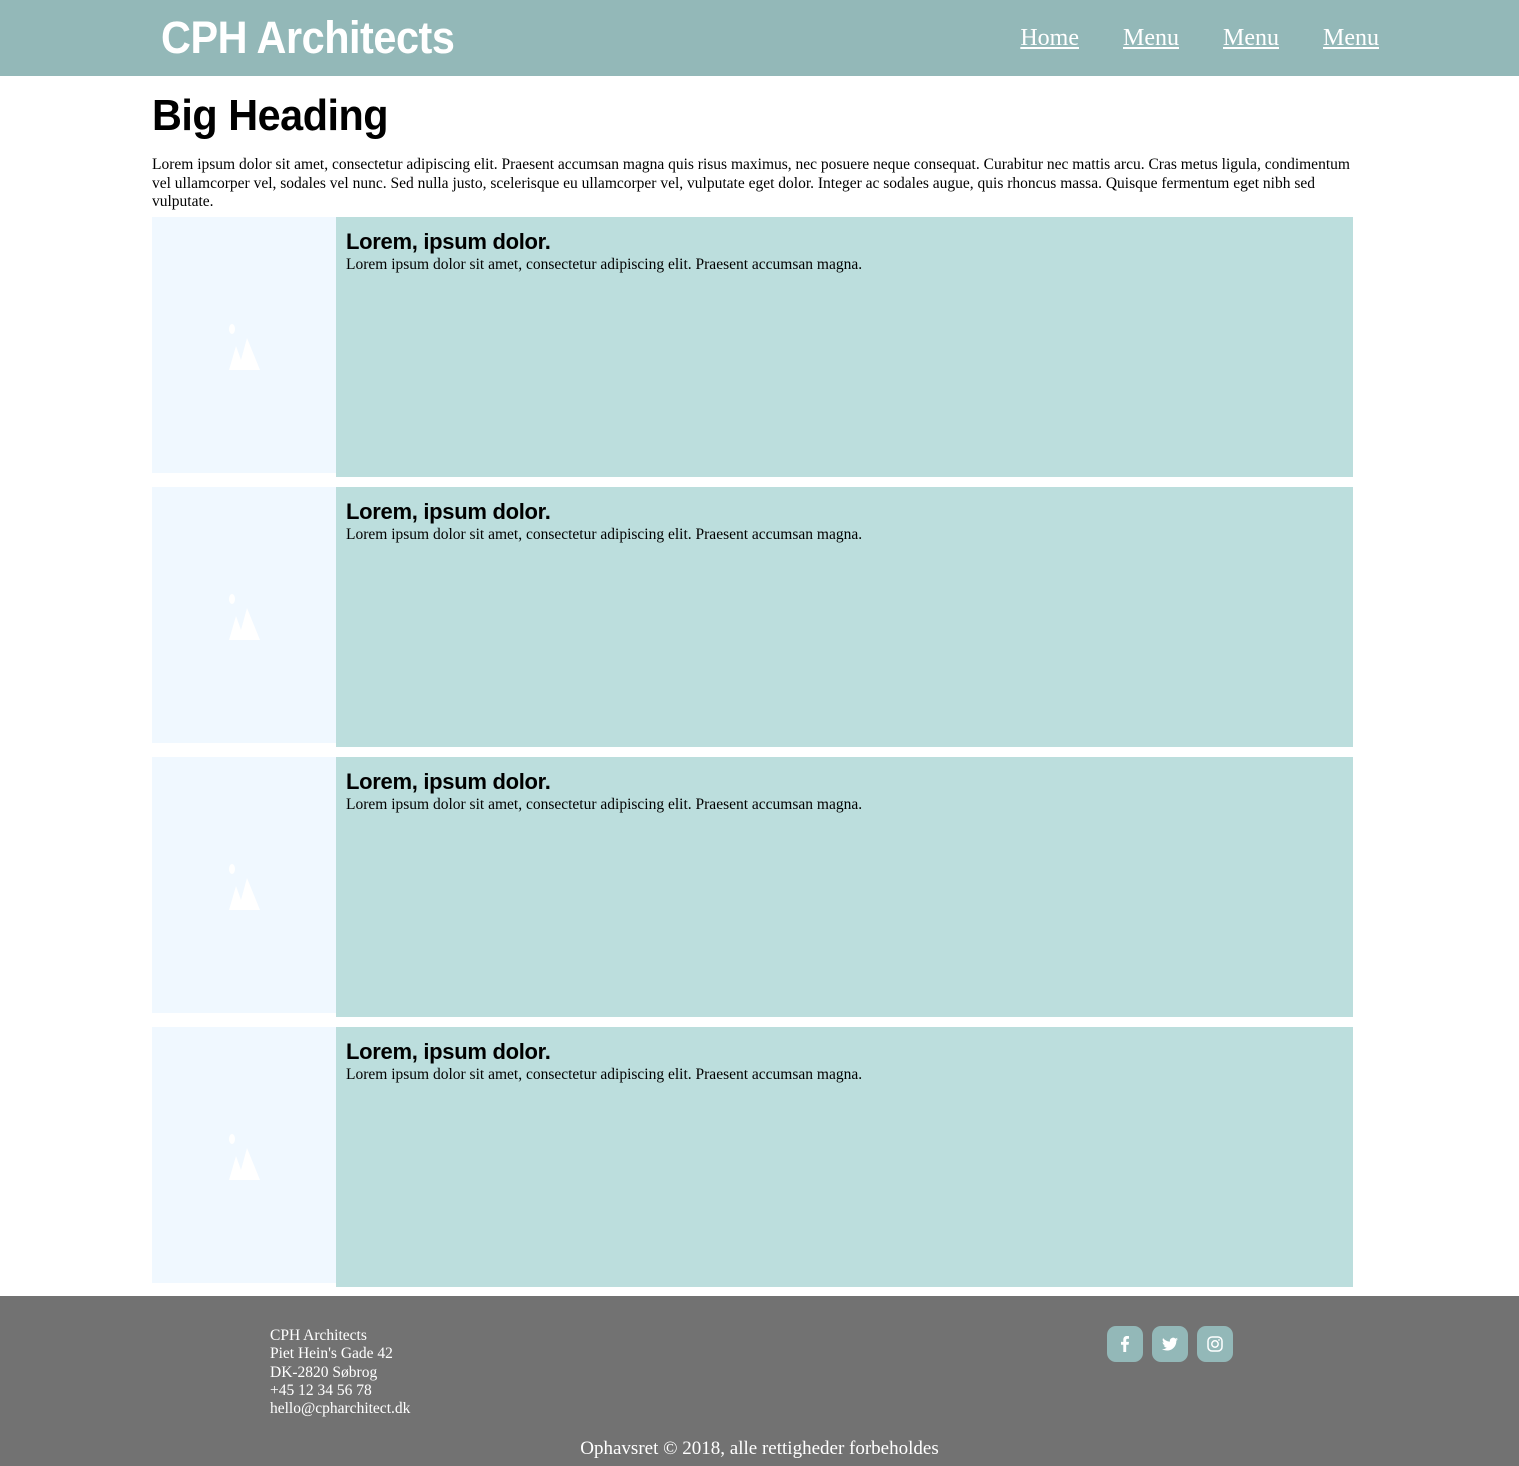  What do you see at coordinates (318, 1335) in the screenshot?
I see `company-name: CPH Architects` at bounding box center [318, 1335].